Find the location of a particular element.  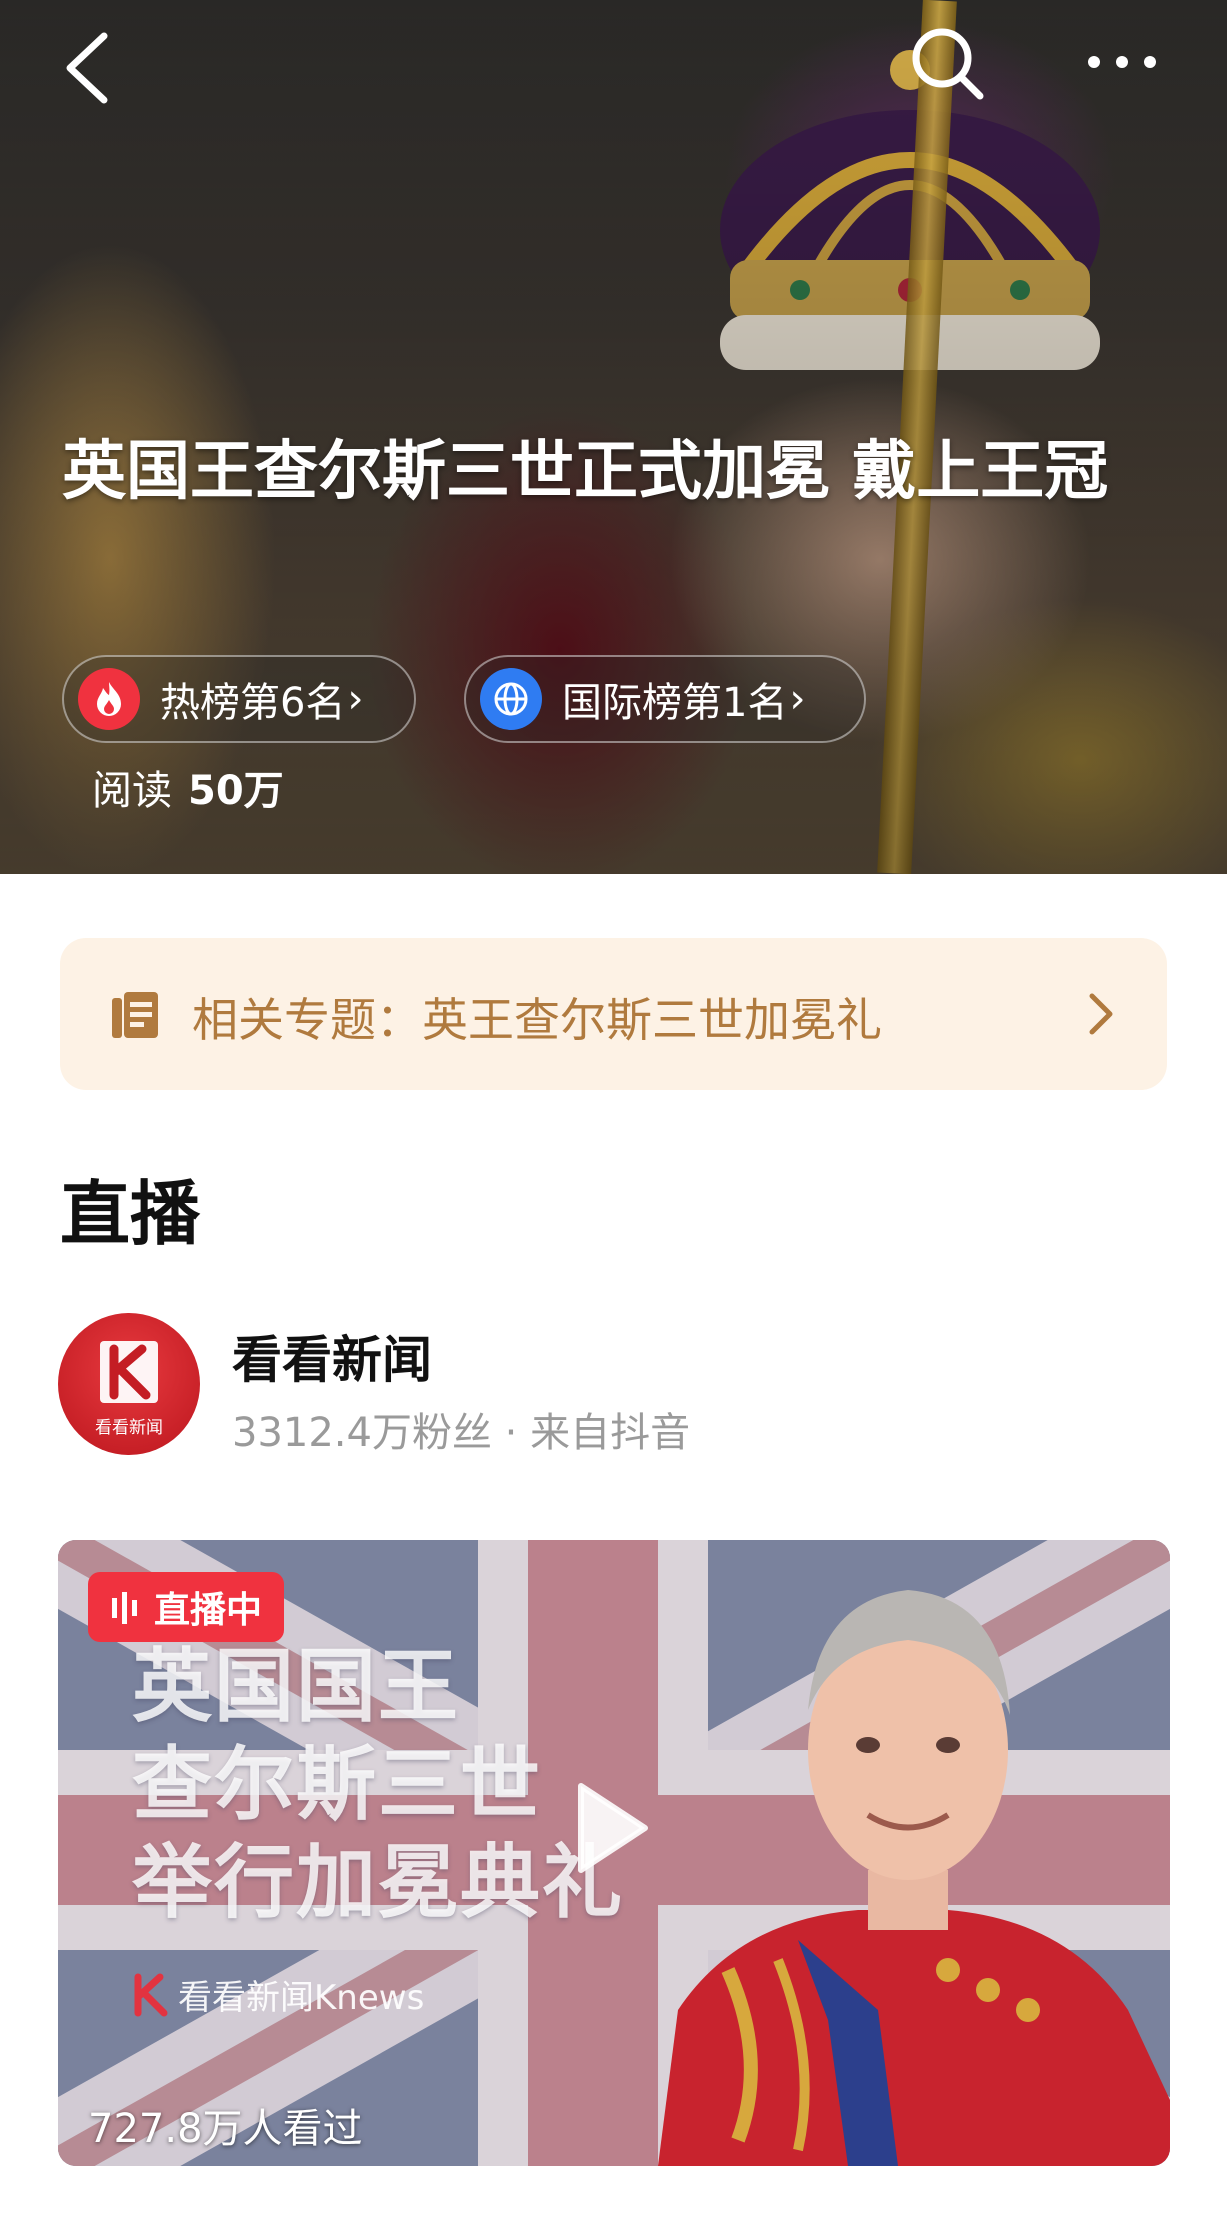

hot-rank-pill: 热榜第6名 › is located at coordinates (239, 699).